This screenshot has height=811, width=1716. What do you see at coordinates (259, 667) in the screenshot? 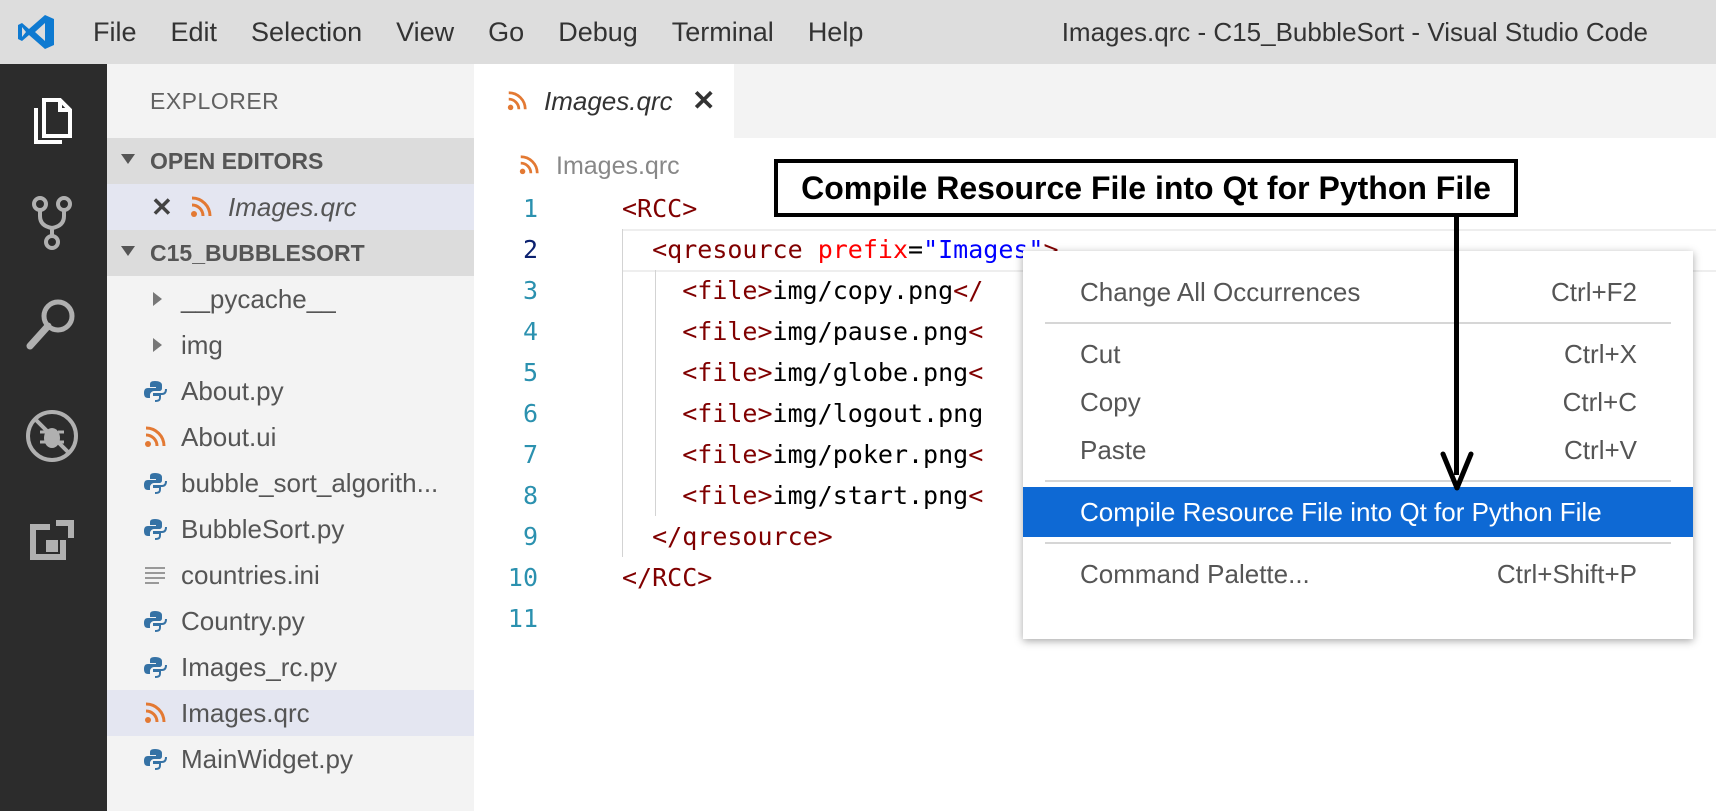
I see `tree-item-label: Images_rc.py` at bounding box center [259, 667].